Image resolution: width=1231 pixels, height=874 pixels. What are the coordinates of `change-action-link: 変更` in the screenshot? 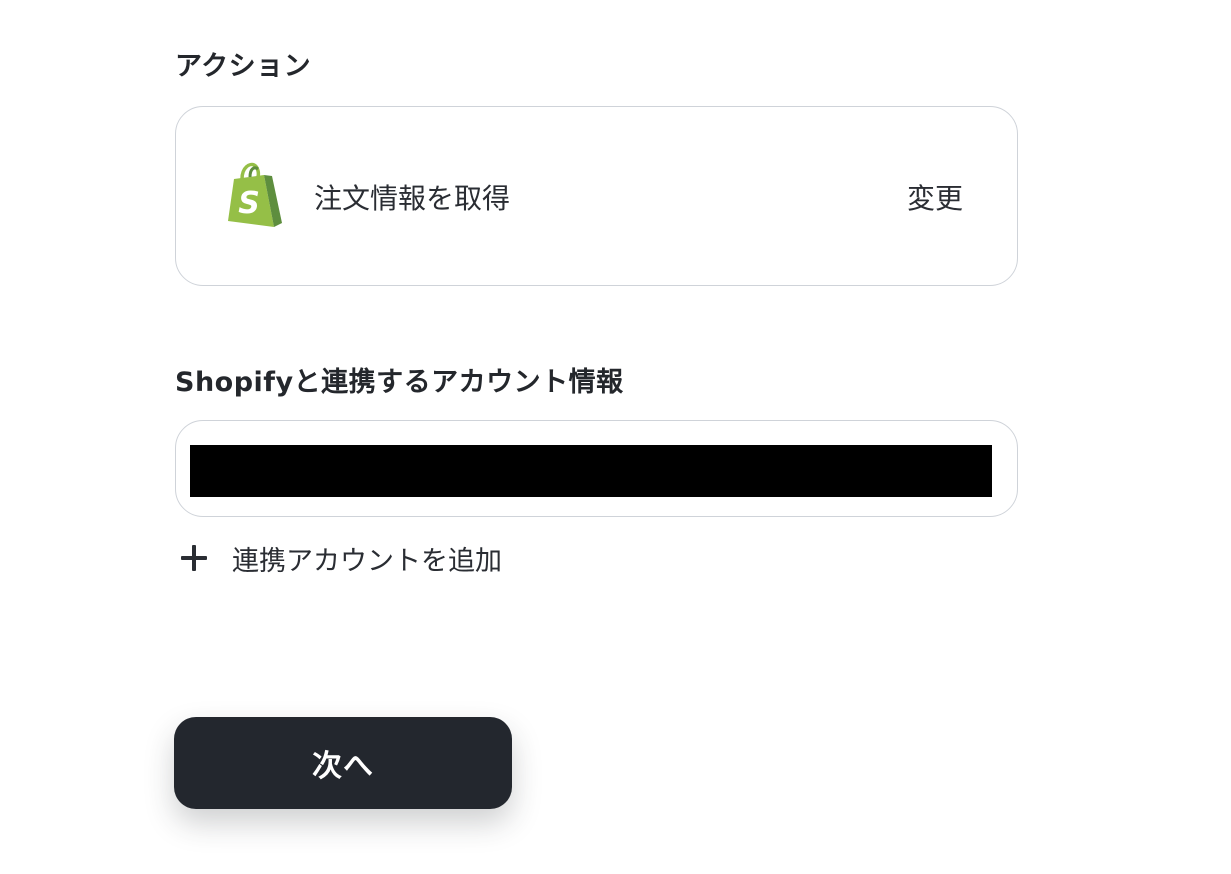 It's located at (935, 197).